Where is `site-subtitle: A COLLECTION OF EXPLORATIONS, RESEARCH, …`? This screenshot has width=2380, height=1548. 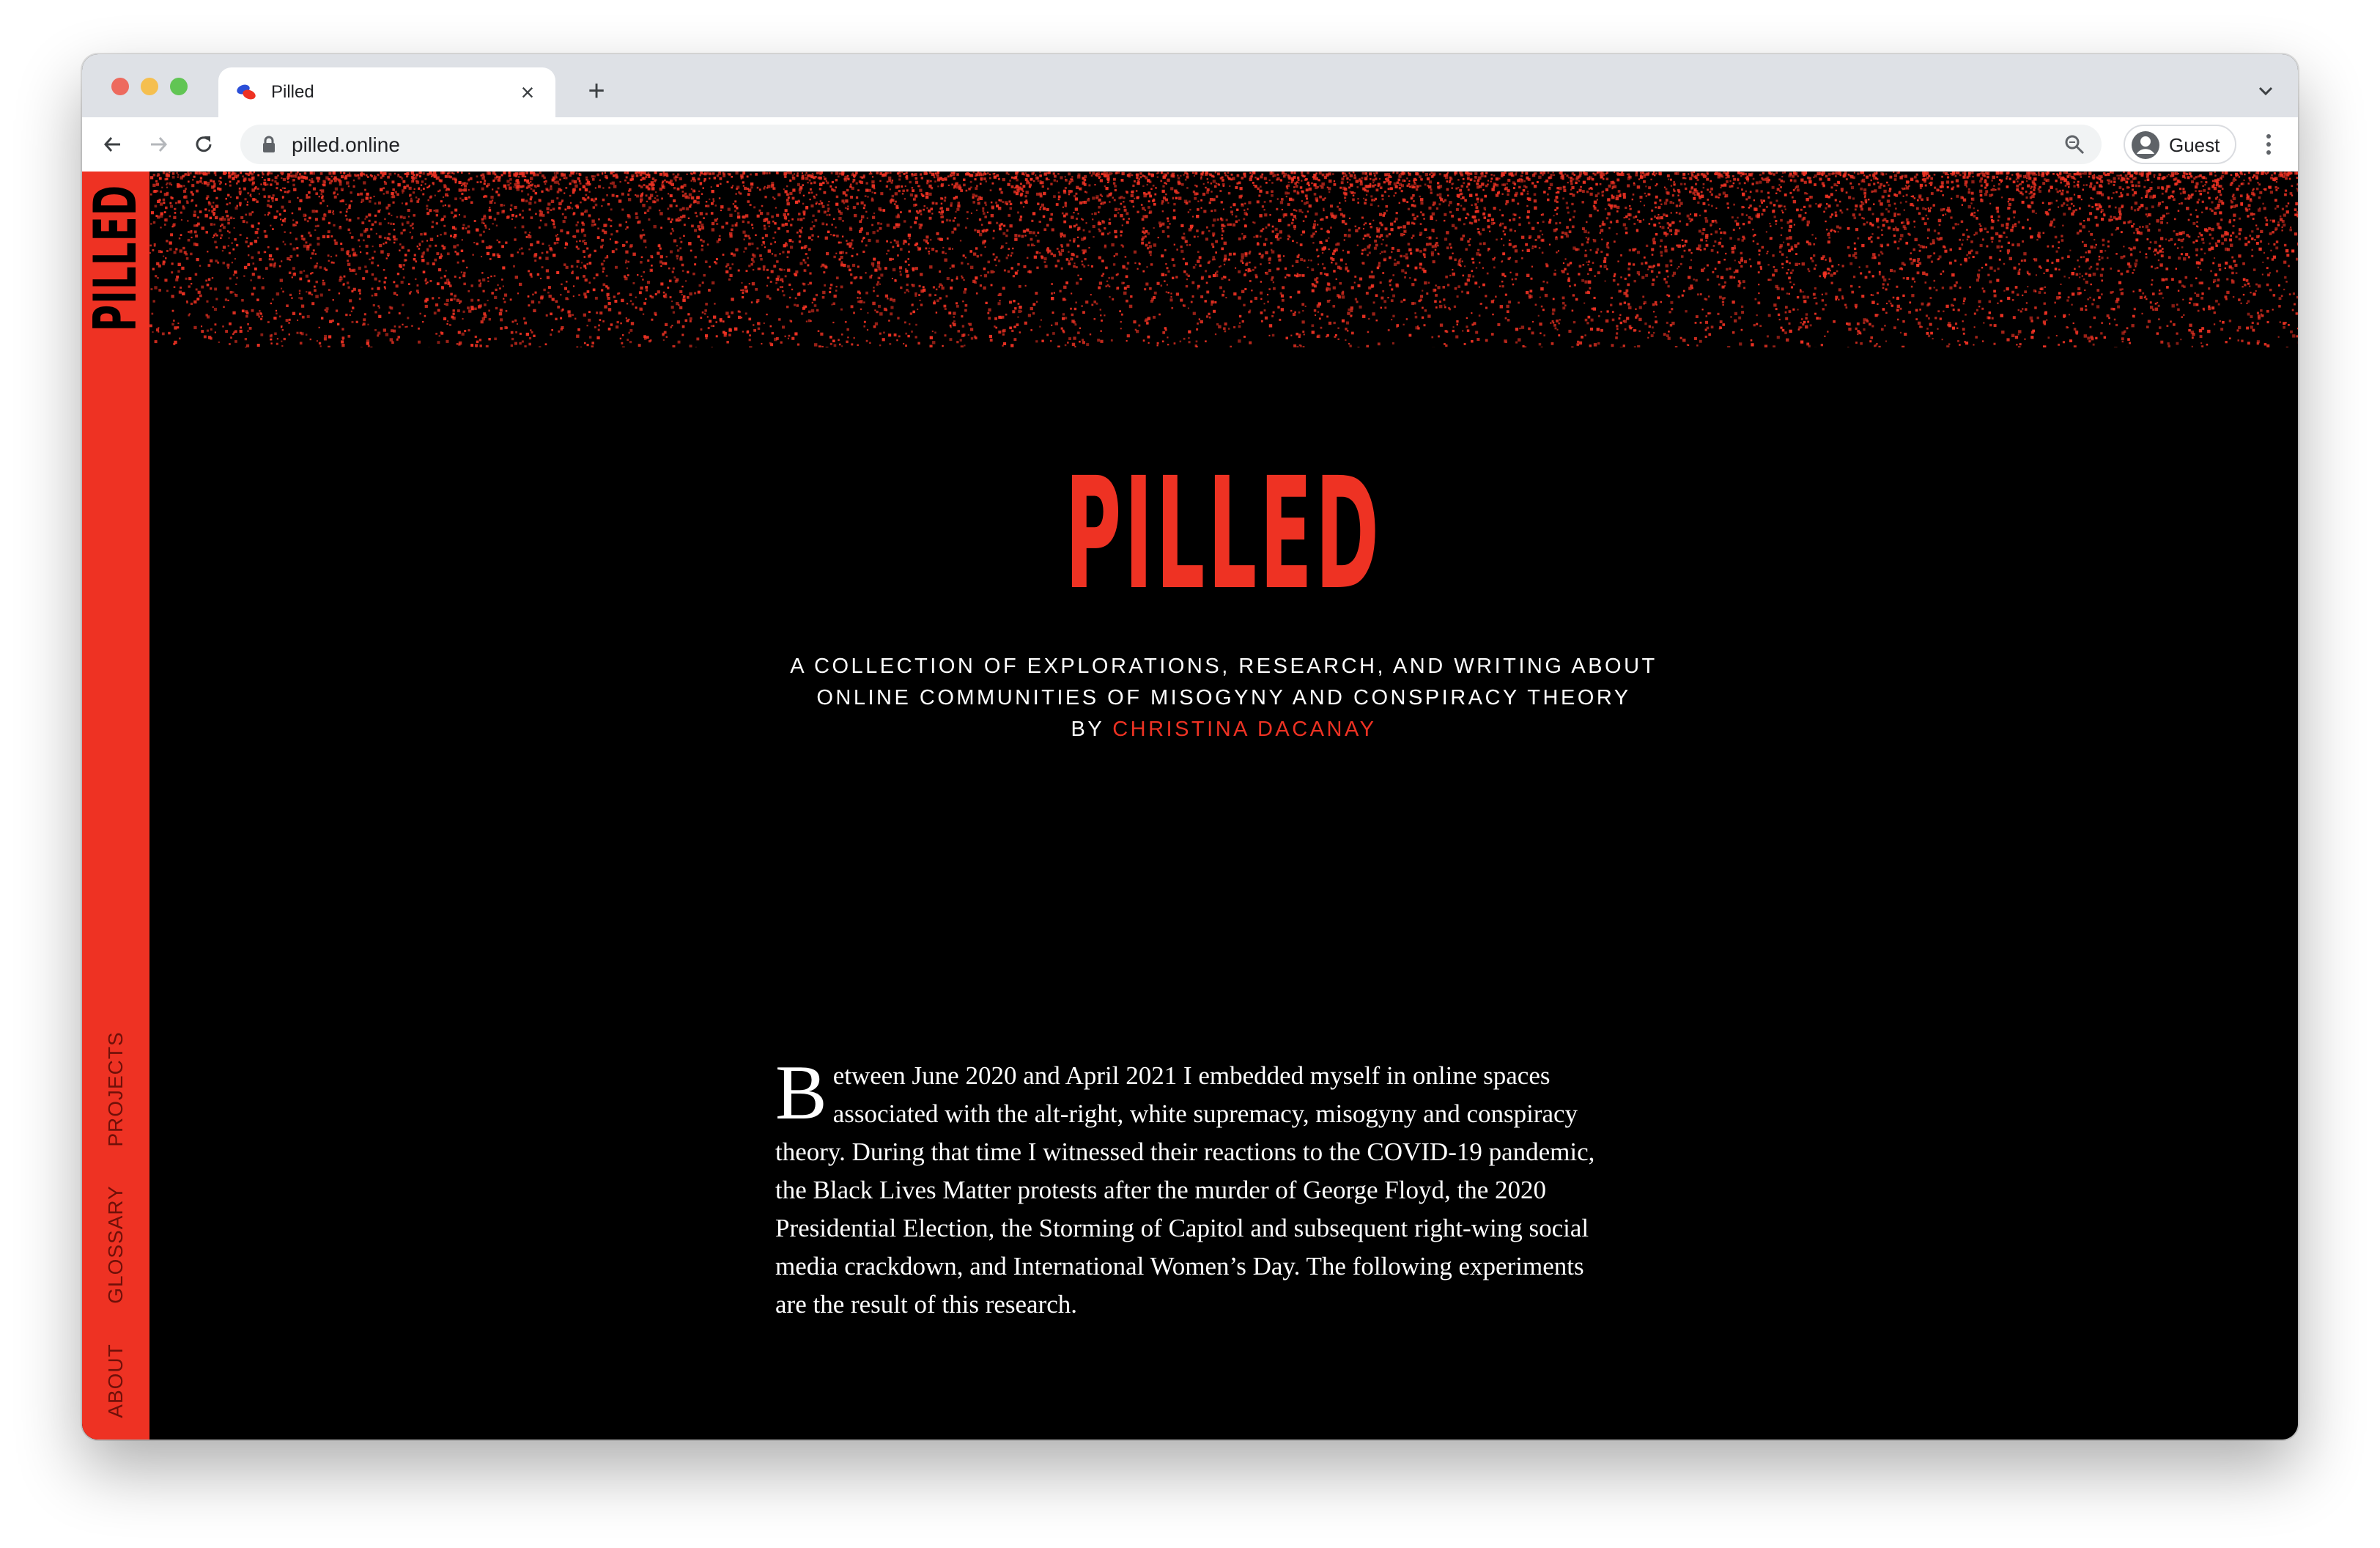
site-subtitle: A COLLECTION OF EXPLORATIONS, RESEARCH, … is located at coordinates (1223, 698).